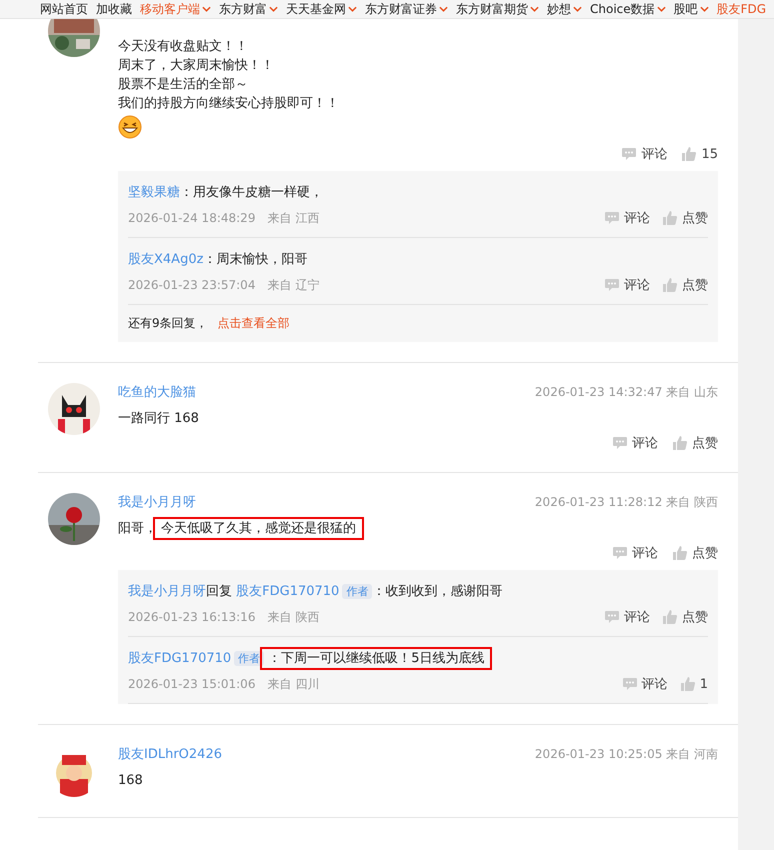 The image size is (774, 850). I want to click on reply-message: ：收到收到，感谢阳哥, so click(437, 591).